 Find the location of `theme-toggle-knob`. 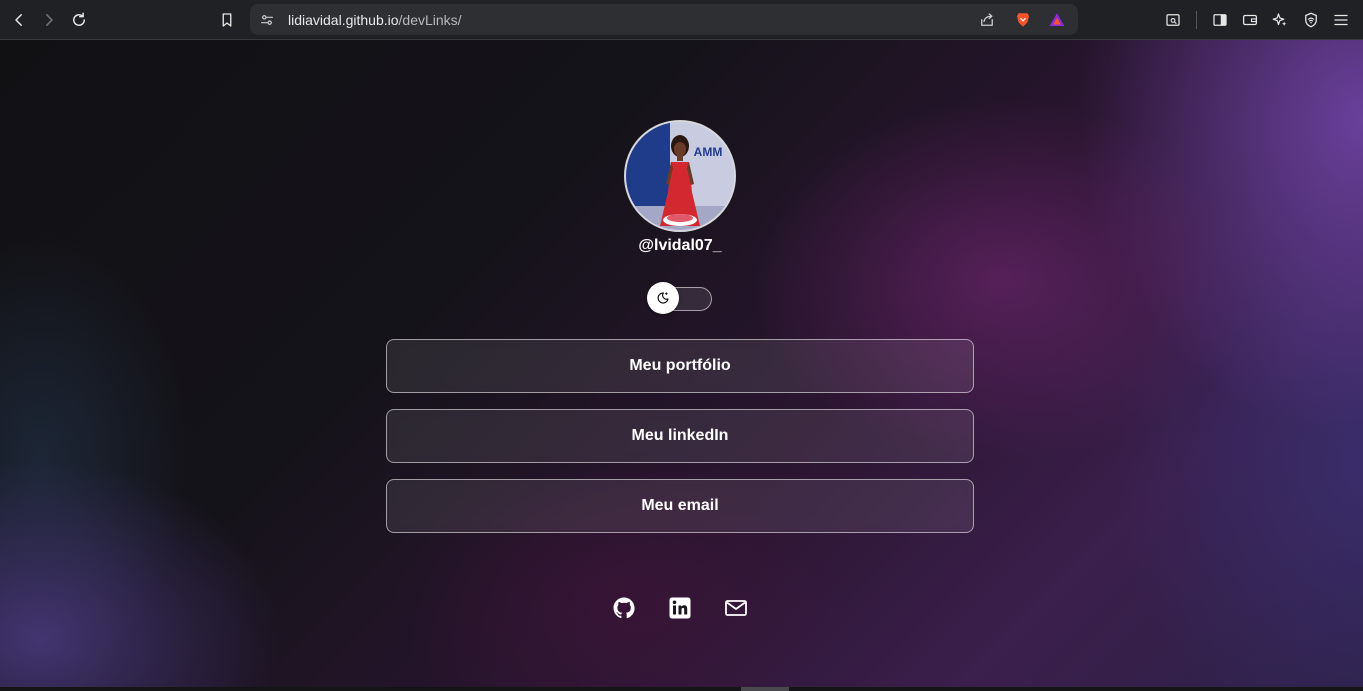

theme-toggle-knob is located at coordinates (663, 298).